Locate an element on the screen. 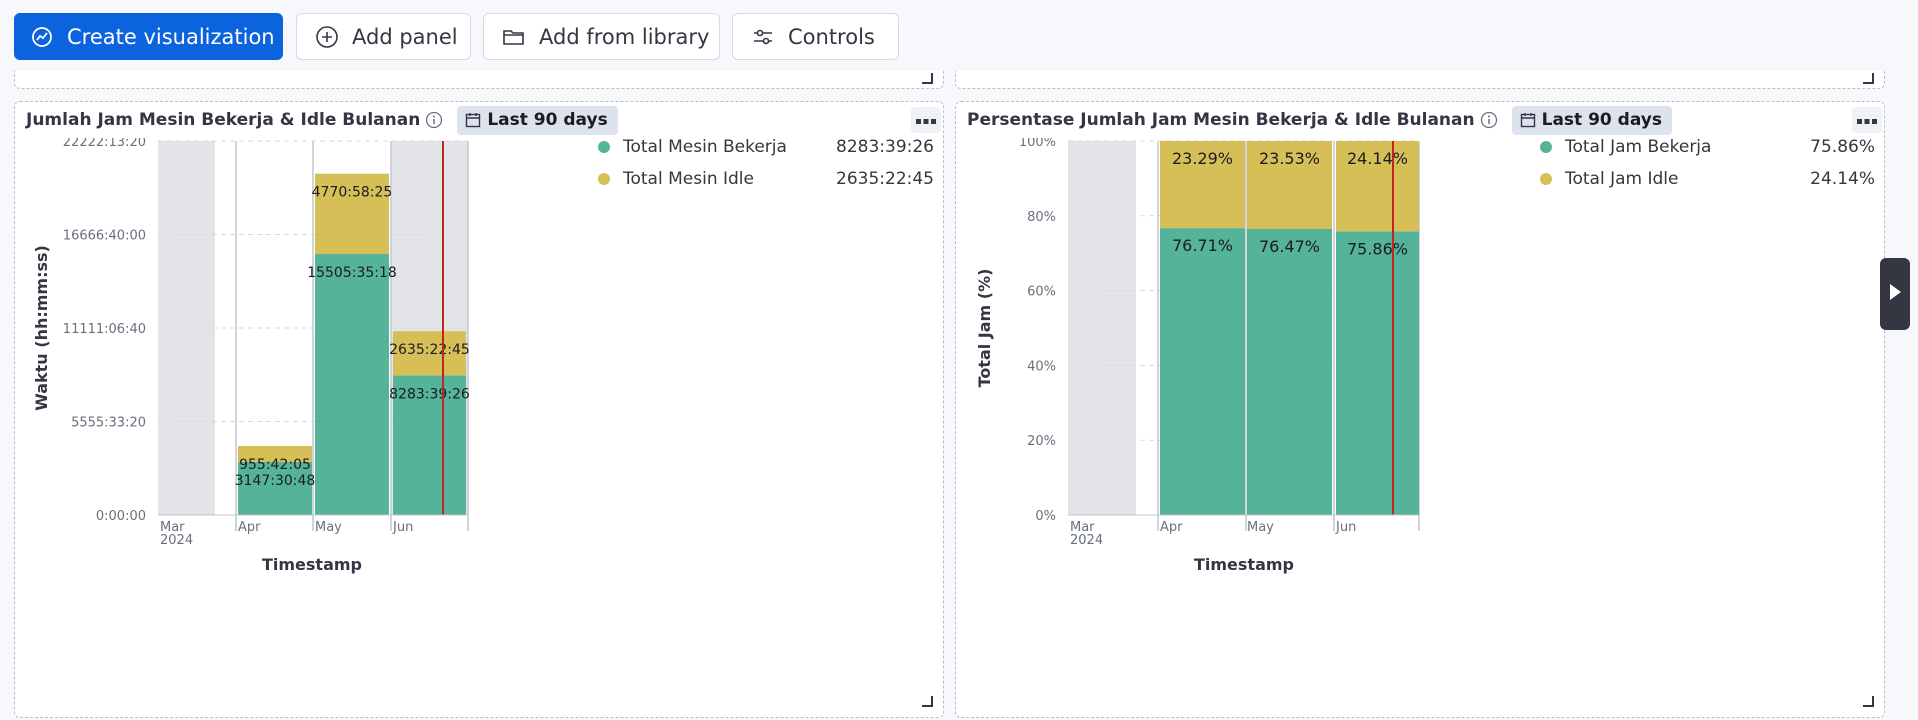 This screenshot has width=1918, height=720. y-axis-title: Waktu (hh:mm:ss) is located at coordinates (41, 328).